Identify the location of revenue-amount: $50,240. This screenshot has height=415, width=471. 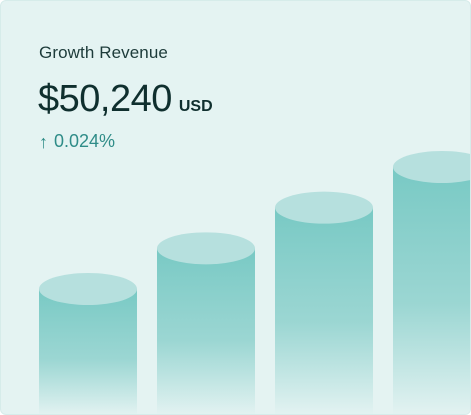
(105, 99).